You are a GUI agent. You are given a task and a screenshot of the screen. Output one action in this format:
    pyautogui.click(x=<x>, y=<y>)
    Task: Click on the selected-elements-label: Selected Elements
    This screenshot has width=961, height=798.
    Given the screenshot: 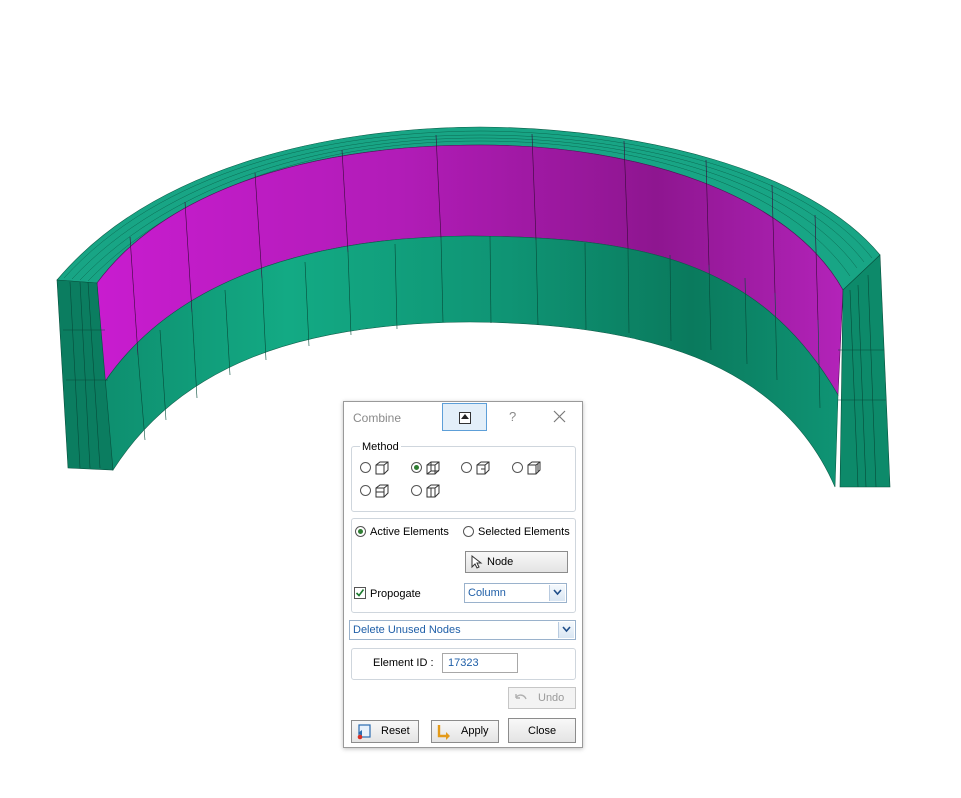 What is the action you would take?
    pyautogui.click(x=524, y=532)
    